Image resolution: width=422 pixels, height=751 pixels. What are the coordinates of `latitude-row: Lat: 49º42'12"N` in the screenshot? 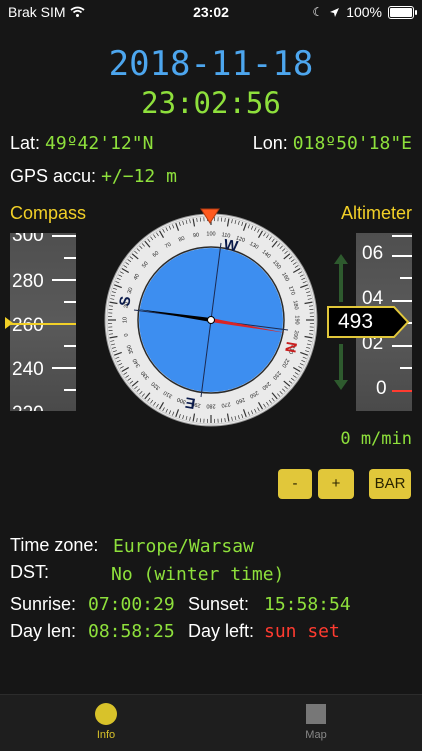 It's located at (81, 143).